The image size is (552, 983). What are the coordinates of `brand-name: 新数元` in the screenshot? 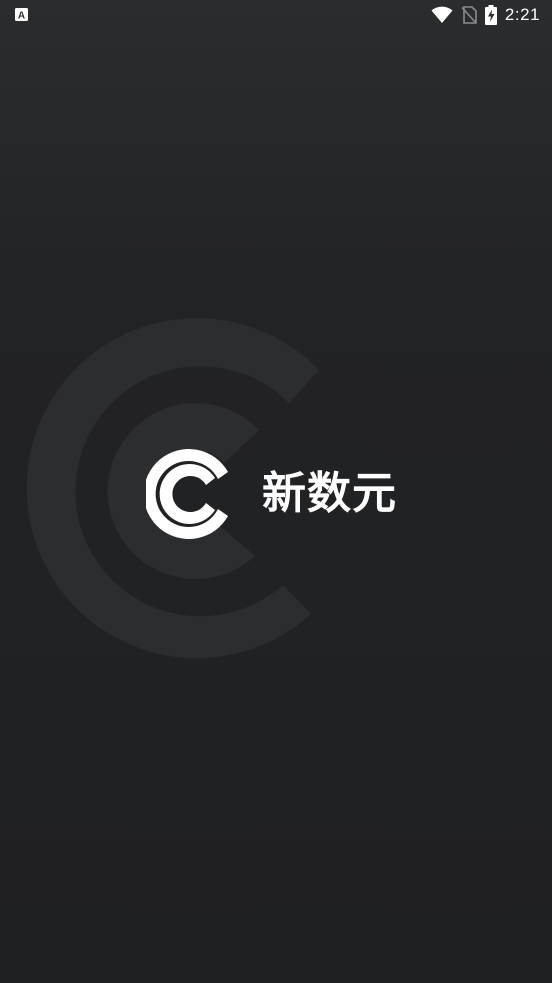 It's located at (329, 493).